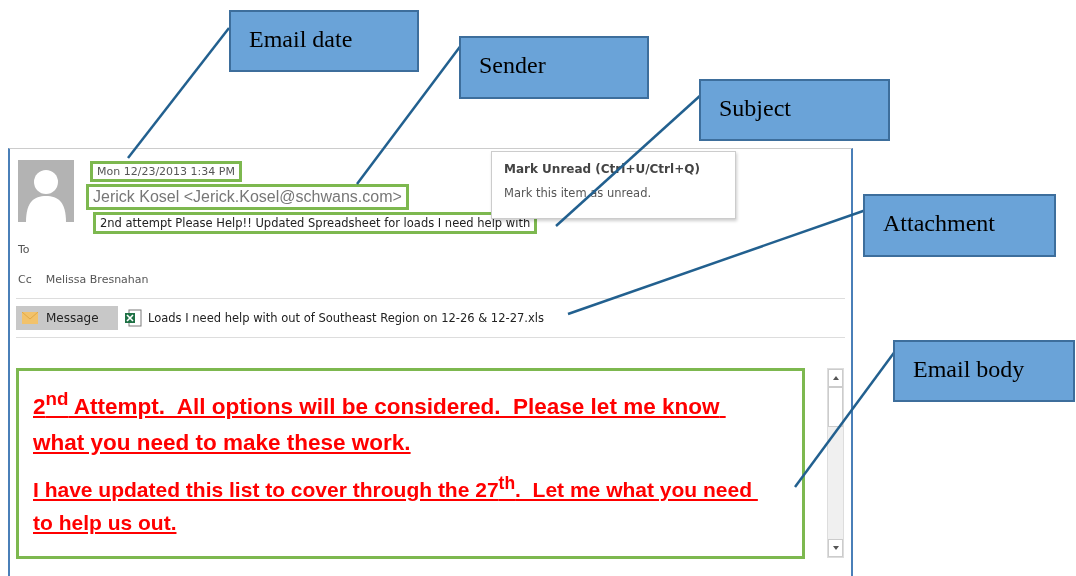 This screenshot has width=1076, height=576. Describe the element at coordinates (346, 318) in the screenshot. I see `attachment-link: Loads I need help with out of Southeast Region on 12-26 & 12-27.xls` at that location.